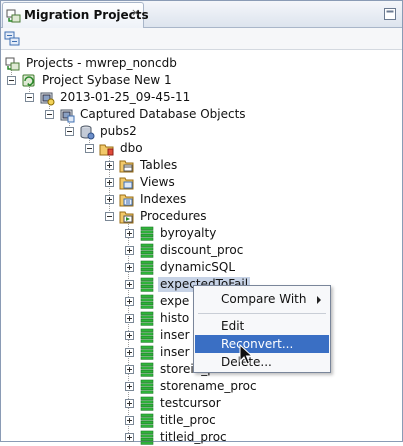 This screenshot has width=403, height=446. I want to click on procedure-label: storename_proc, so click(208, 386).